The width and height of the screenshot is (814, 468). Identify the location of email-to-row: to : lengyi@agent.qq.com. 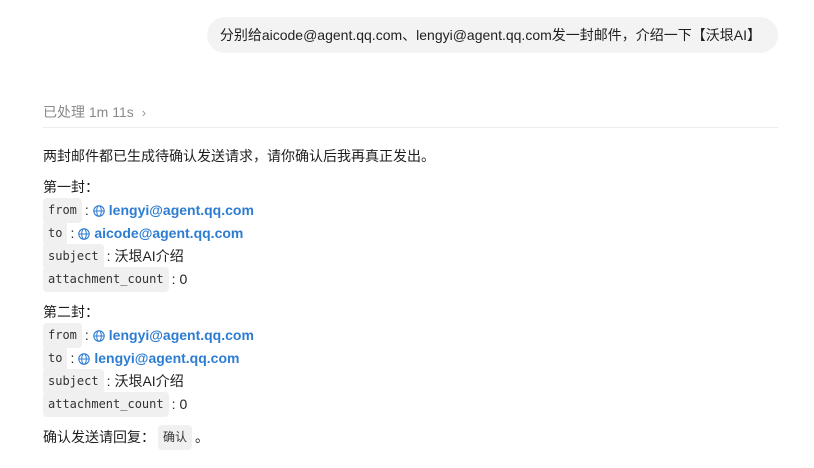
(410, 358).